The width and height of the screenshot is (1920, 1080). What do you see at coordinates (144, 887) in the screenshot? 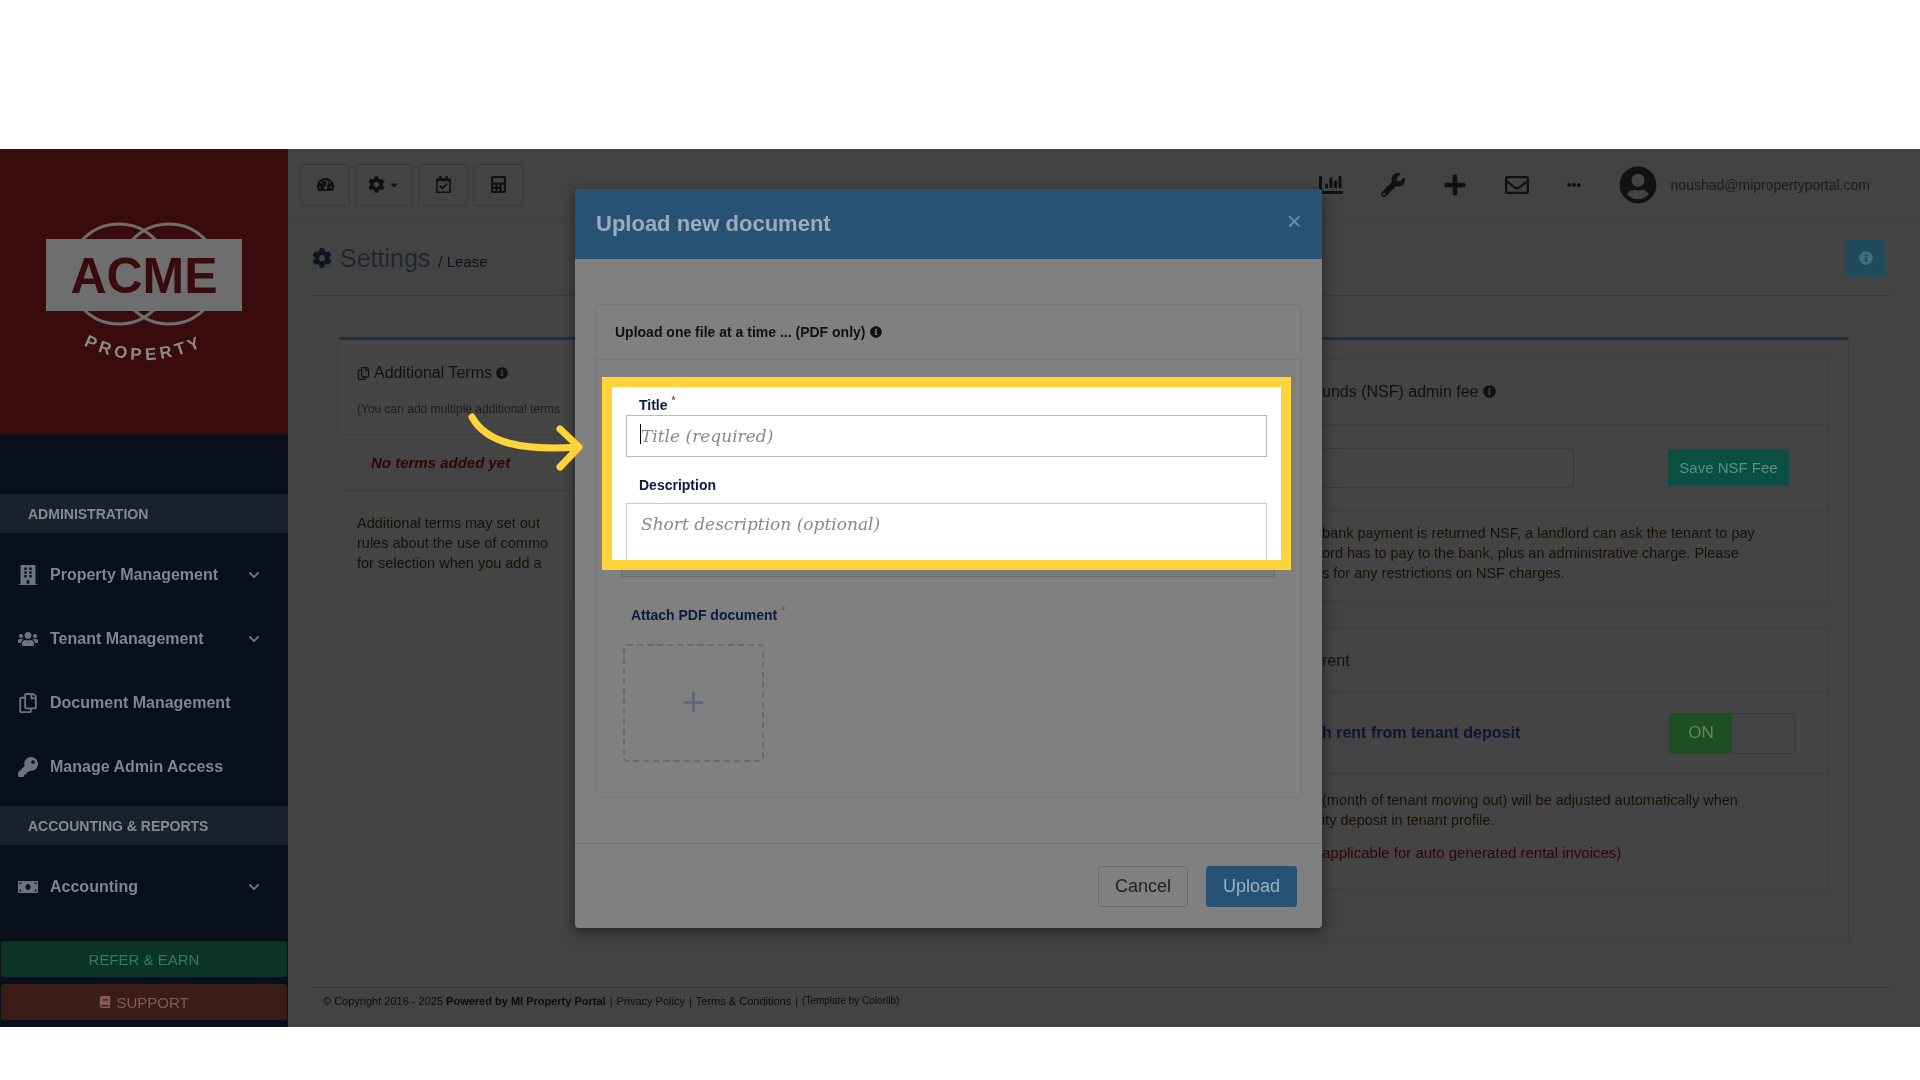
I see `sidebar-item: Accounting` at bounding box center [144, 887].